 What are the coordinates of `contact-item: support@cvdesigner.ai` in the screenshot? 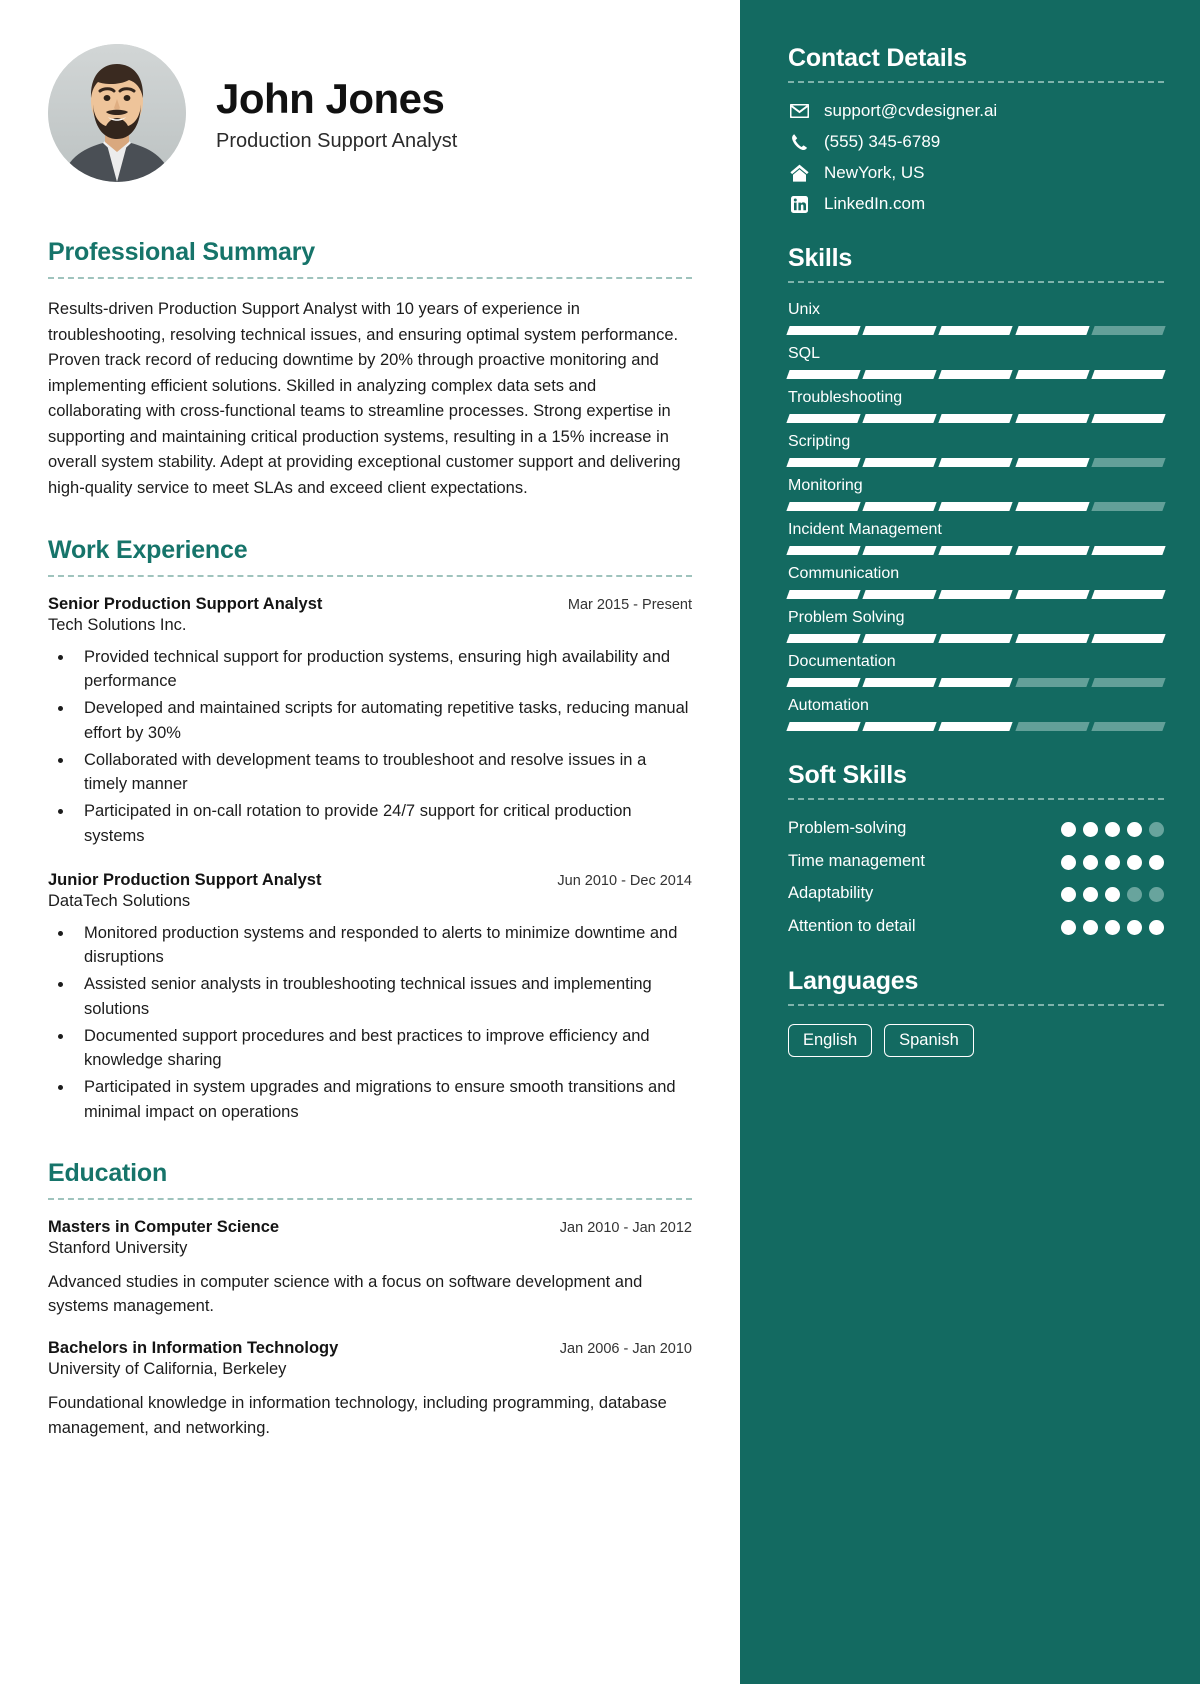 It's located at (976, 111).